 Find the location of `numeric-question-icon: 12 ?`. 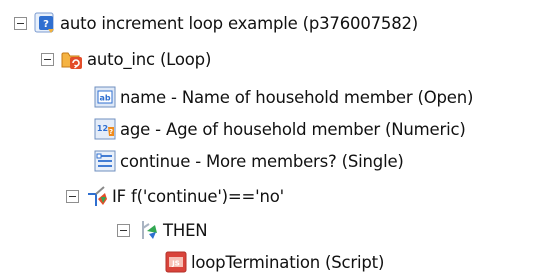

numeric-question-icon: 12 ? is located at coordinates (105, 129).